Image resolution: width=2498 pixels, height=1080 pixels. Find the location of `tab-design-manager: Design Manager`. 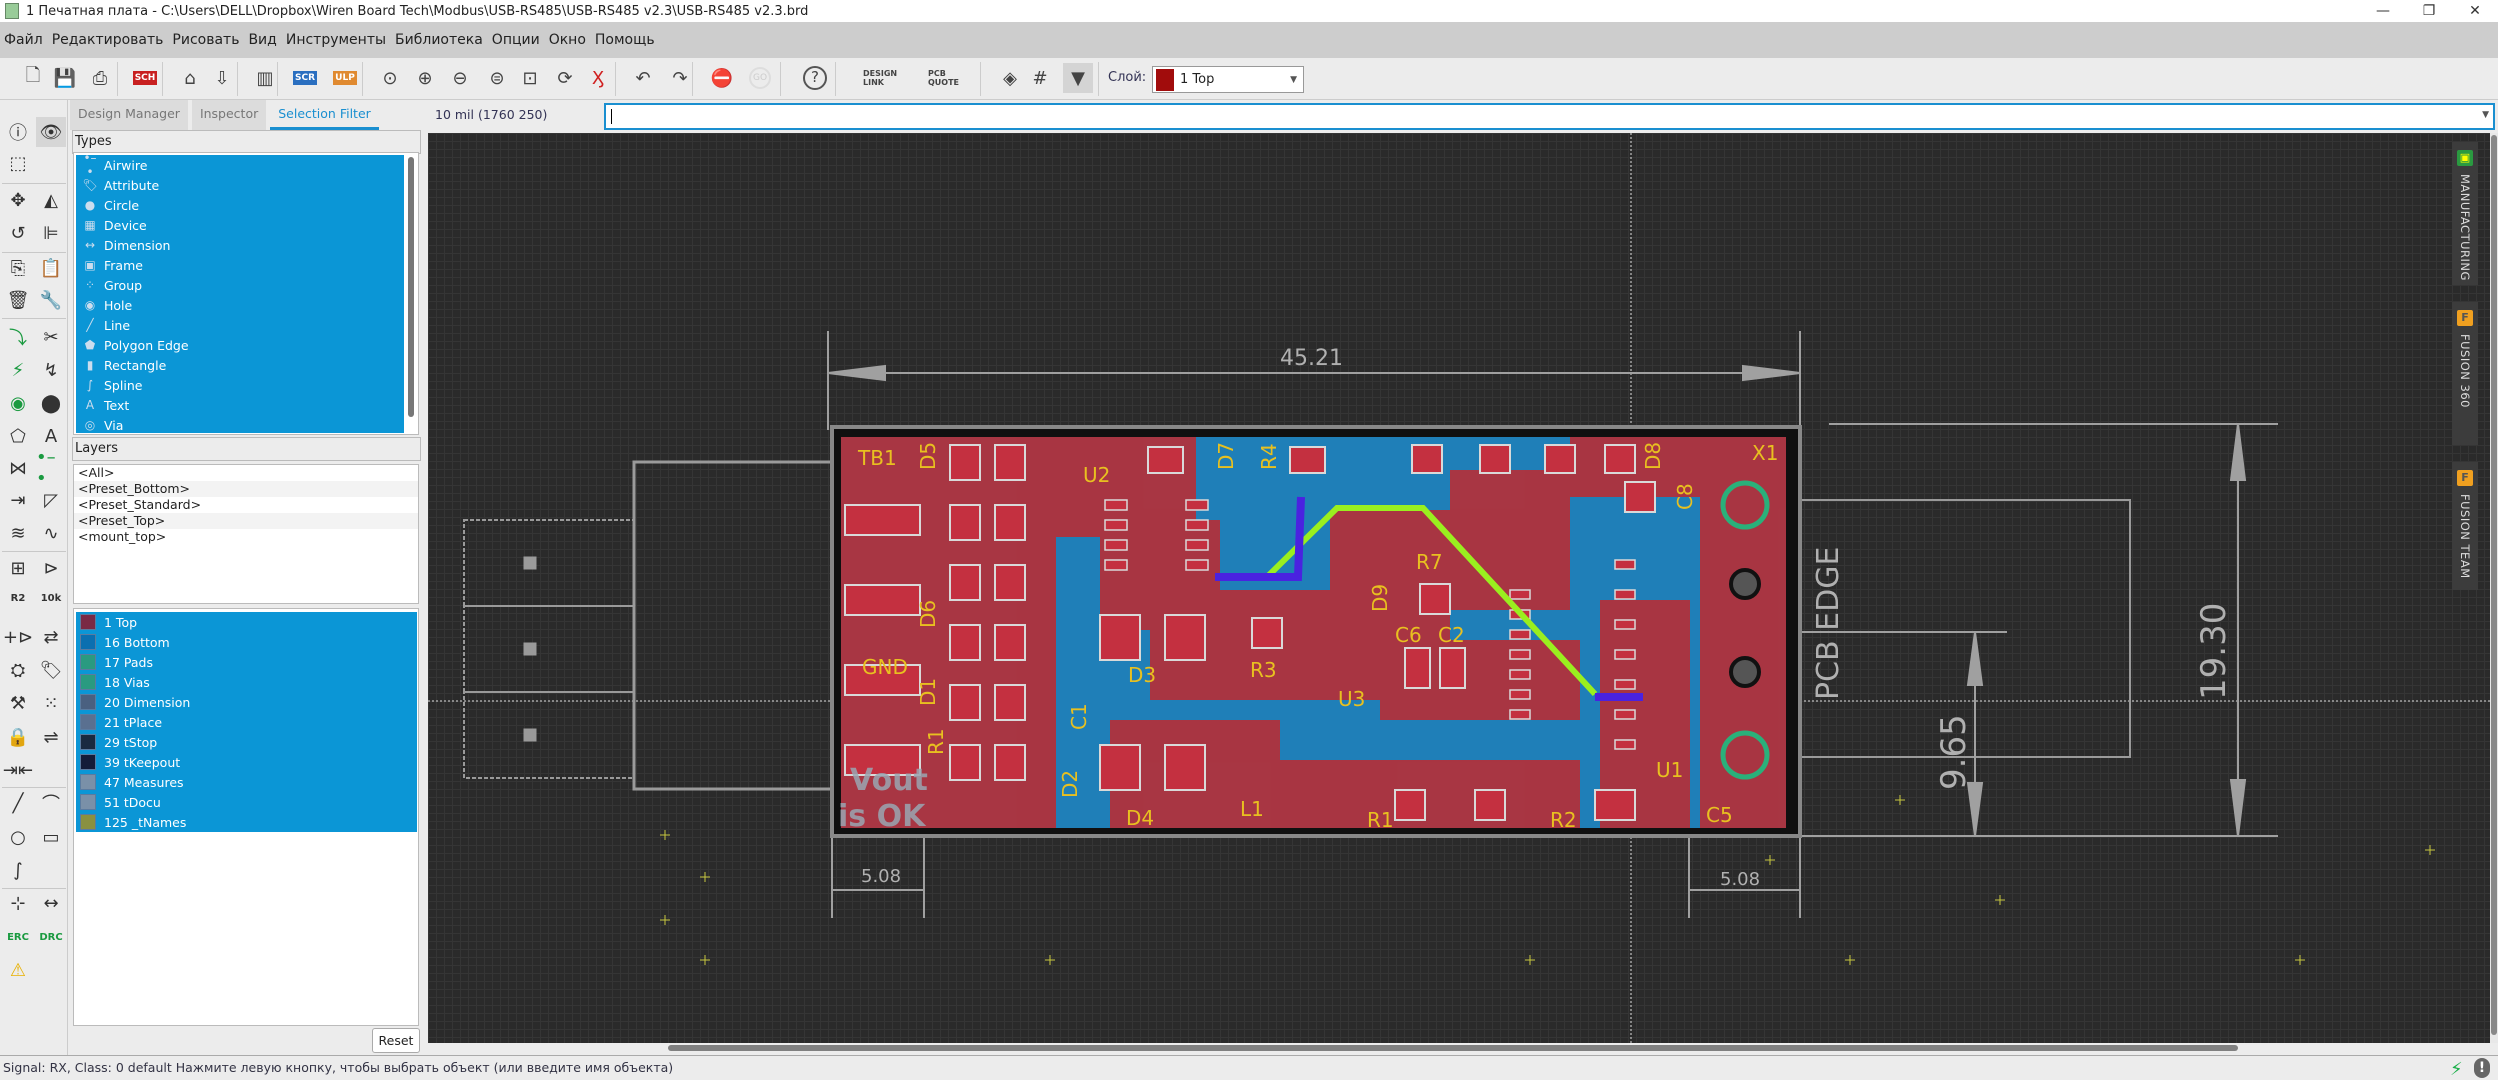

tab-design-manager: Design Manager is located at coordinates (129, 115).